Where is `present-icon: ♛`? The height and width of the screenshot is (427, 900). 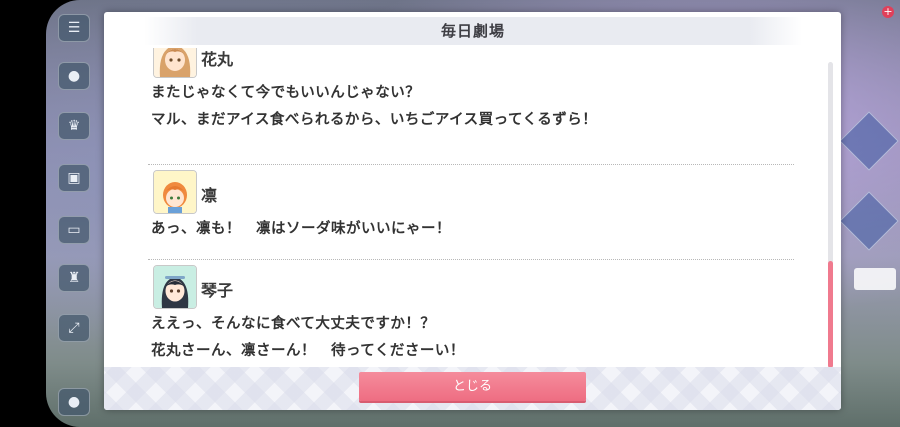 present-icon: ♛ is located at coordinates (74, 126).